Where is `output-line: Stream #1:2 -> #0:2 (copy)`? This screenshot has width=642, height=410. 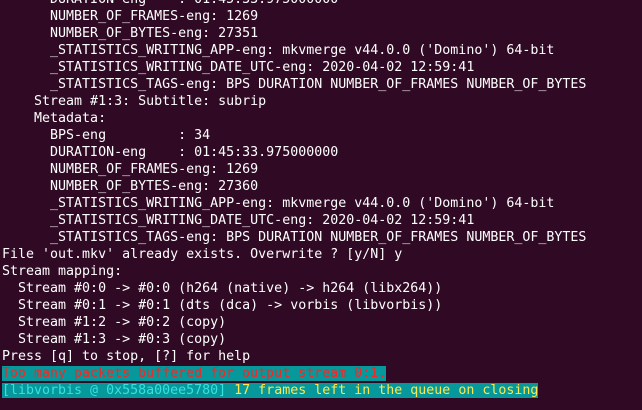 output-line: Stream #1:2 -> #0:2 (copy) is located at coordinates (114, 322).